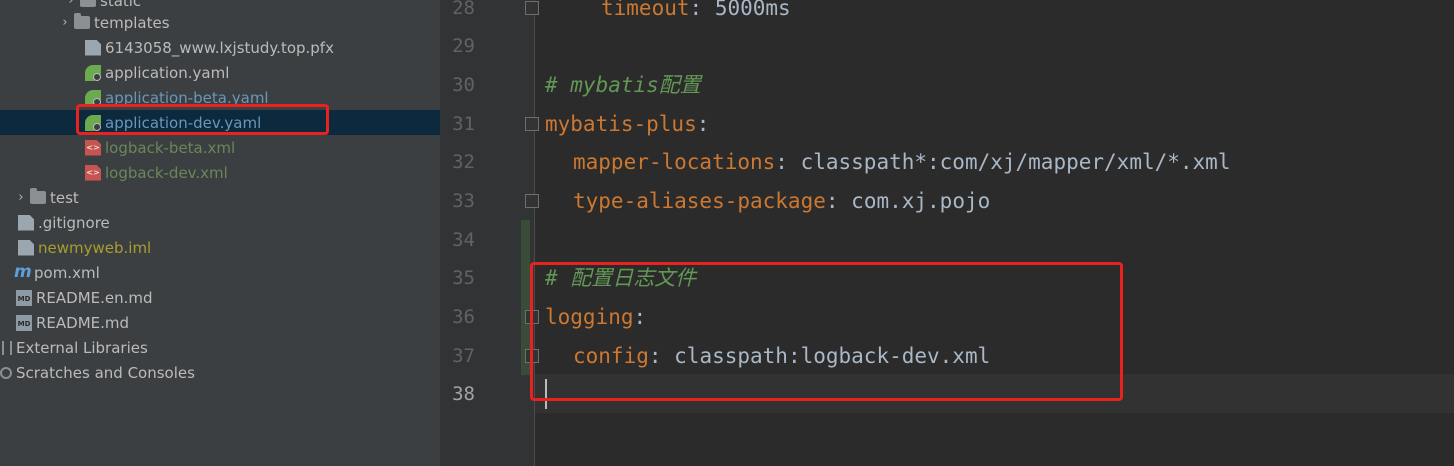  Describe the element at coordinates (220, 222) in the screenshot. I see `tree-item-gitignore: .gitignore` at that location.